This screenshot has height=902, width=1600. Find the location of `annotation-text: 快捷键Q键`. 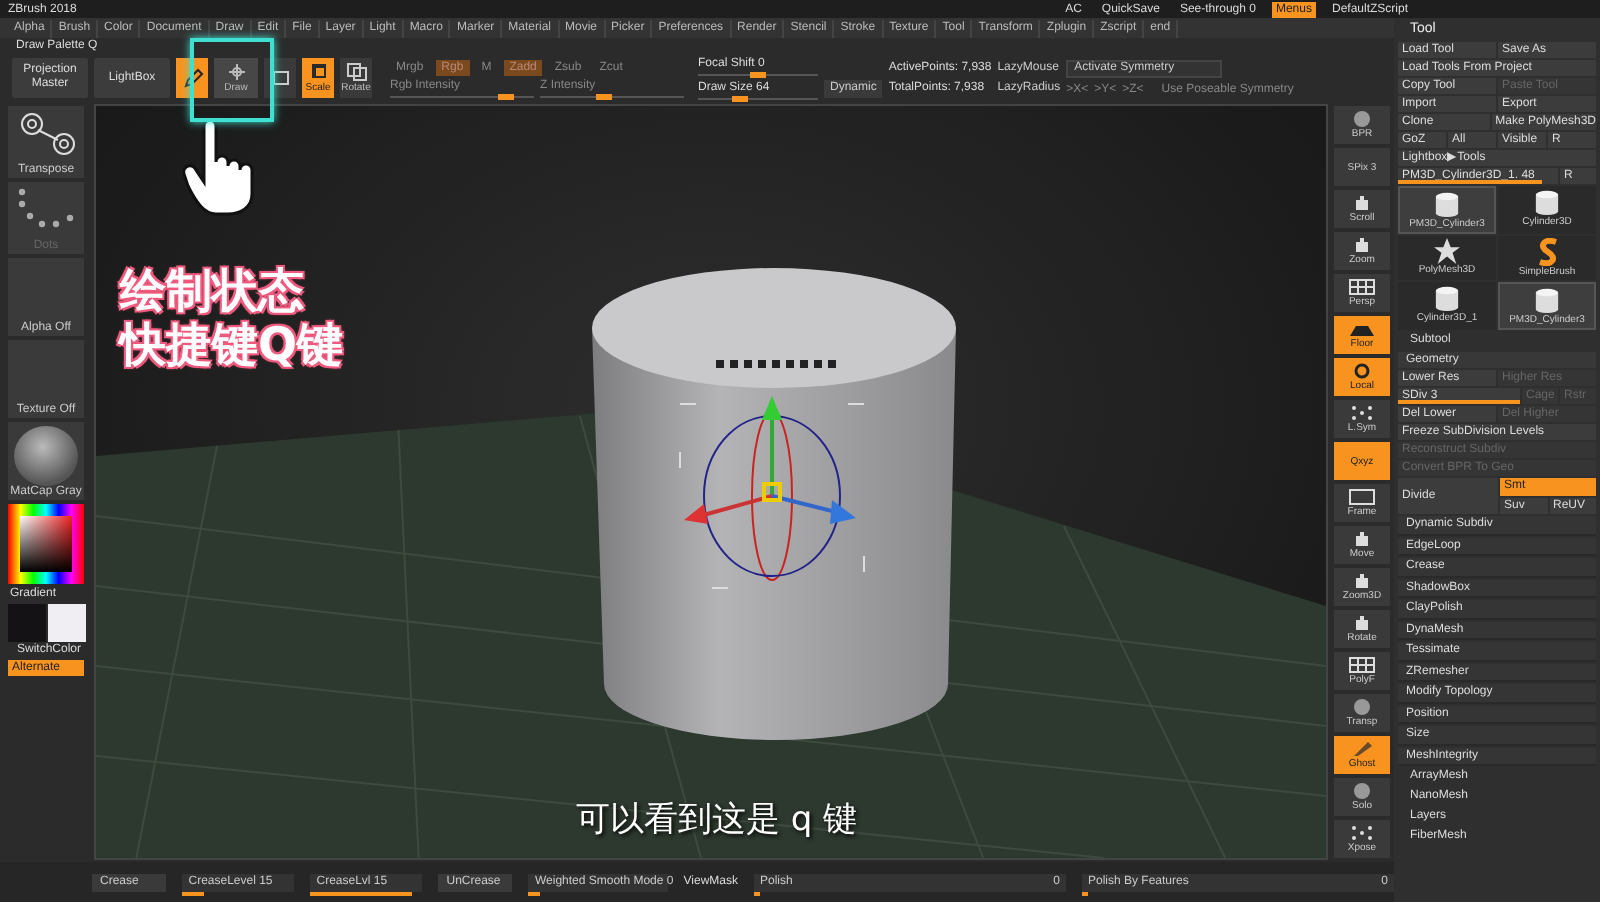

annotation-text: 快捷键Q键 is located at coordinates (232, 346).